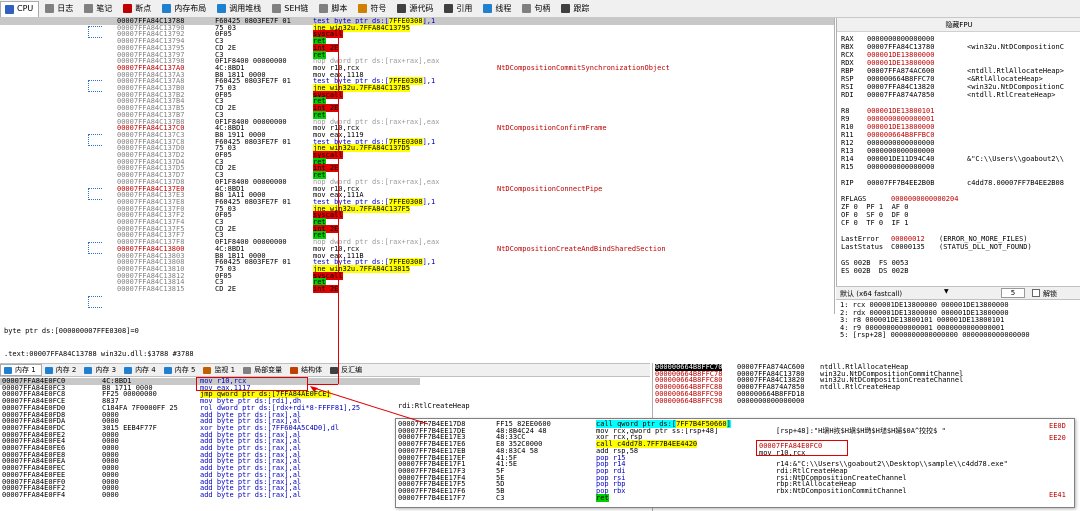  I want to click on dump-tab-0: 内存 1, so click(21, 370).